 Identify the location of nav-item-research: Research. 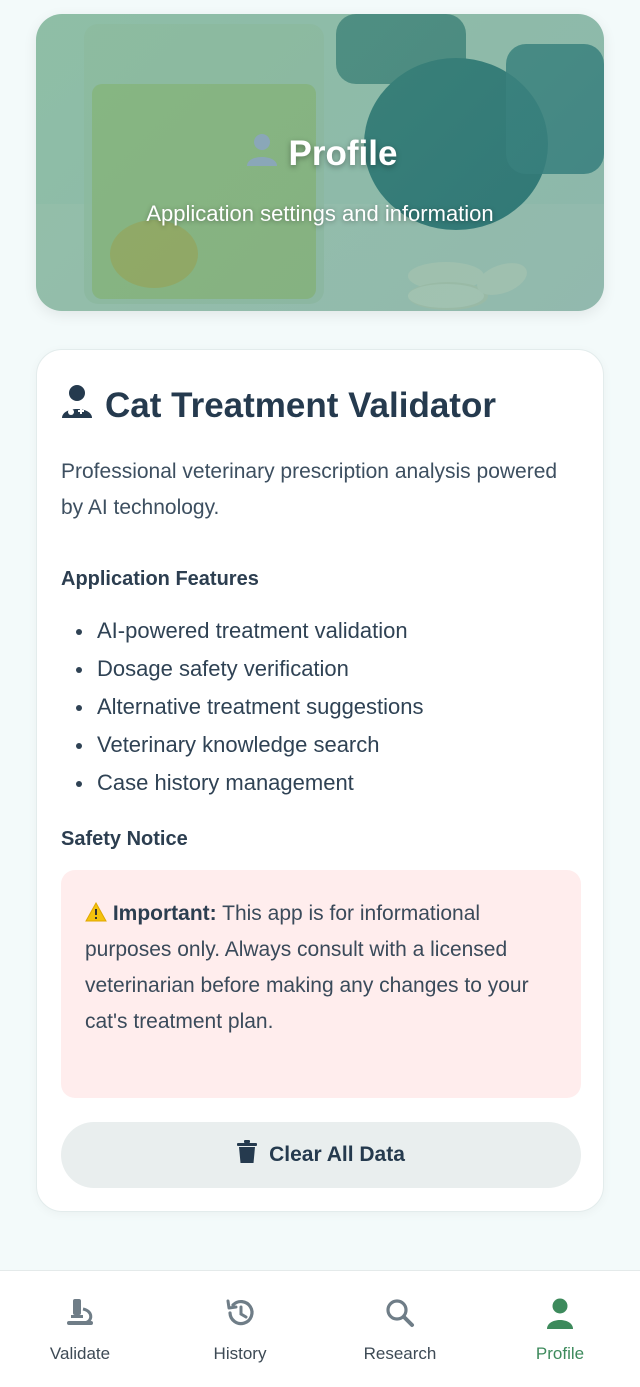
(400, 1329).